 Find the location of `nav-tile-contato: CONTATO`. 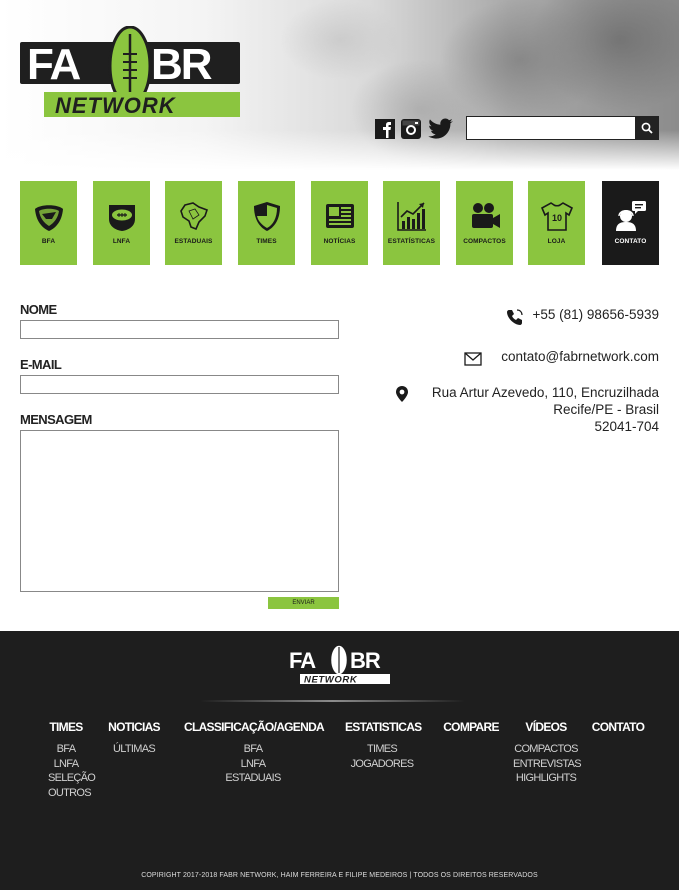

nav-tile-contato: CONTATO is located at coordinates (630, 223).